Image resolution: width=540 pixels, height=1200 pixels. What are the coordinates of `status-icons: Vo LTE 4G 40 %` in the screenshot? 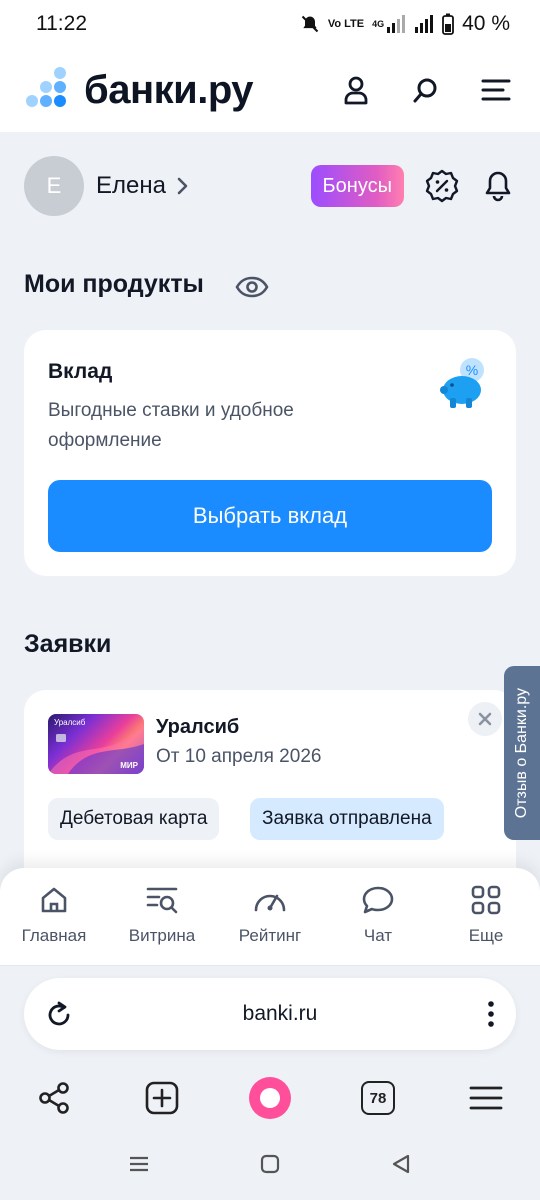 It's located at (405, 24).